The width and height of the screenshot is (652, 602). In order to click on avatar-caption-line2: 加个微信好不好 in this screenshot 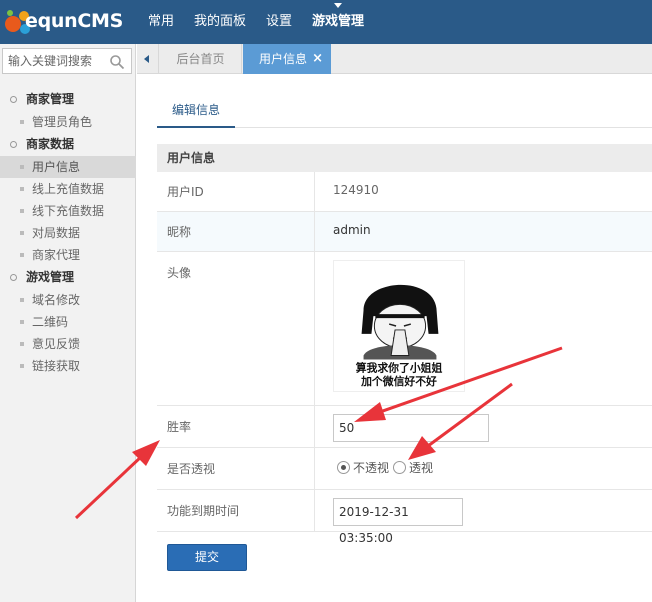, I will do `click(398, 381)`.